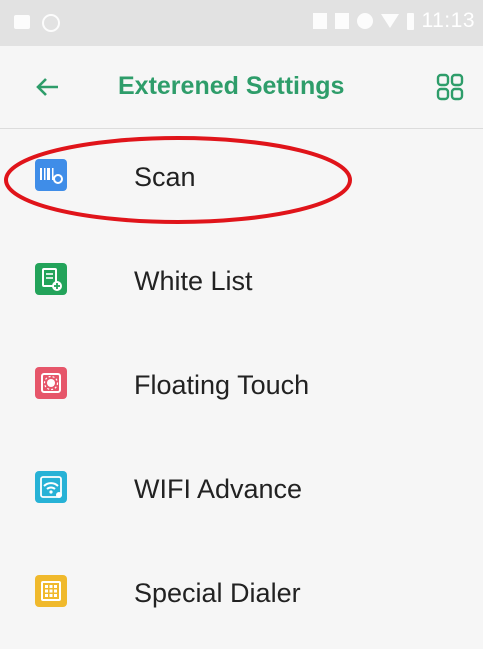 The image size is (483, 649). Describe the element at coordinates (51, 383) in the screenshot. I see `floating-touch-icon` at that location.